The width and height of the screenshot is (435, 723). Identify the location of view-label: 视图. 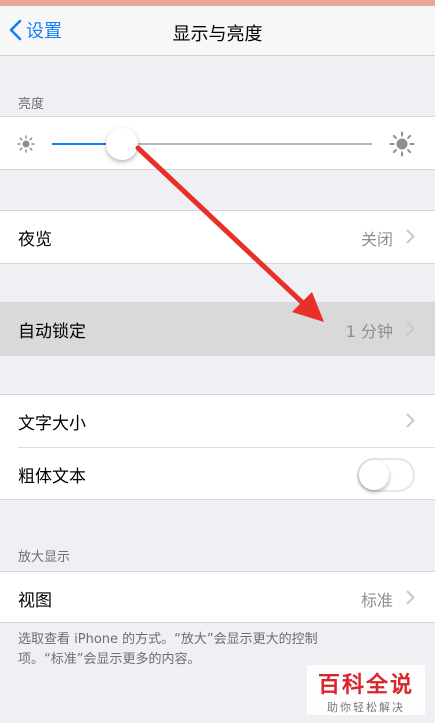
(35, 601).